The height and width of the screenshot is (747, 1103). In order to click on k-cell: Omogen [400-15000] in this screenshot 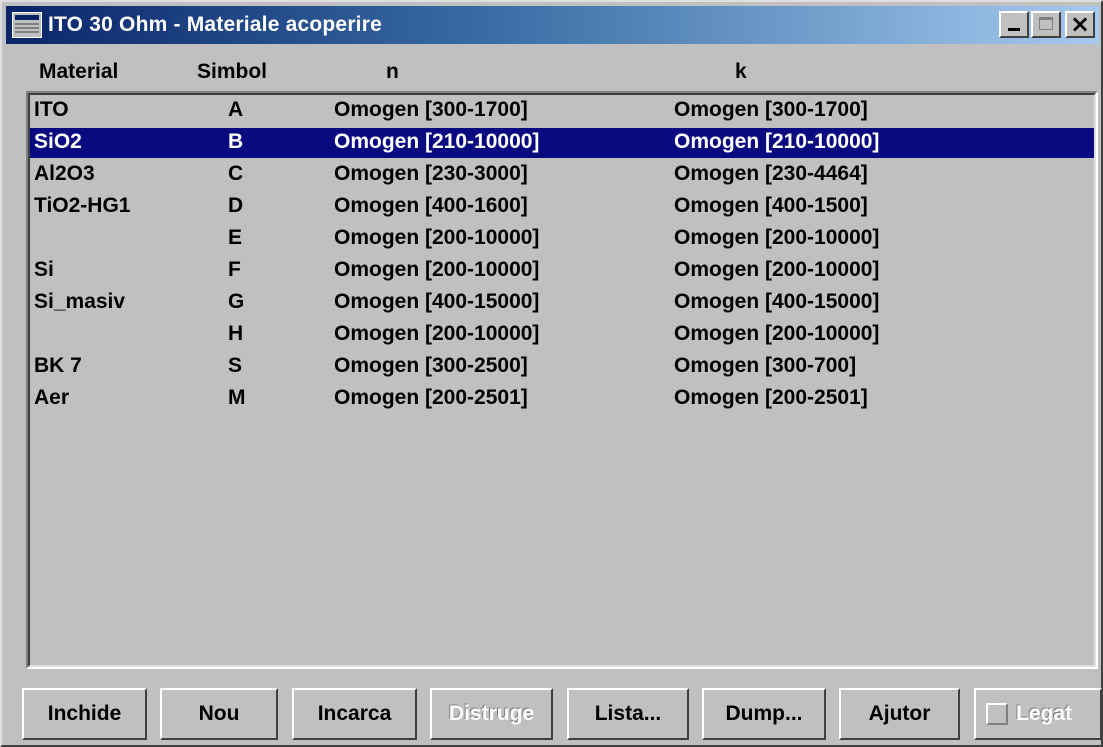, I will do `click(777, 301)`.